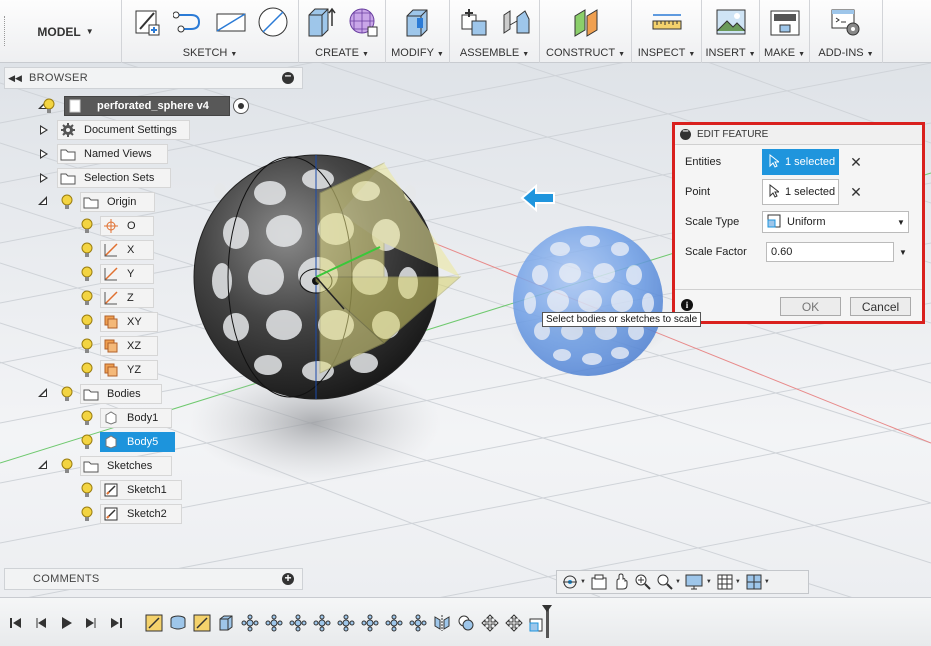 Image resolution: width=931 pixels, height=646 pixels. I want to click on root-component: perforated_sphere v4, so click(147, 106).